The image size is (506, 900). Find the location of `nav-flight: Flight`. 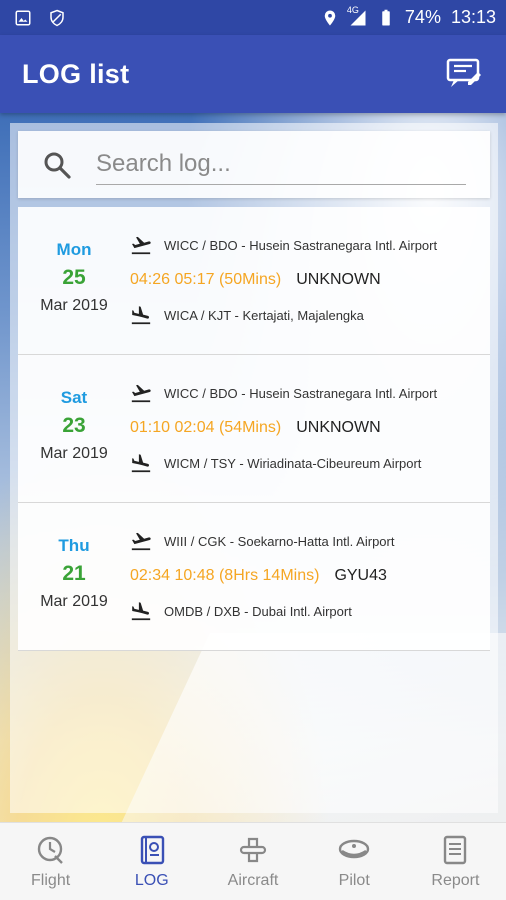

nav-flight: Flight is located at coordinates (50, 861).